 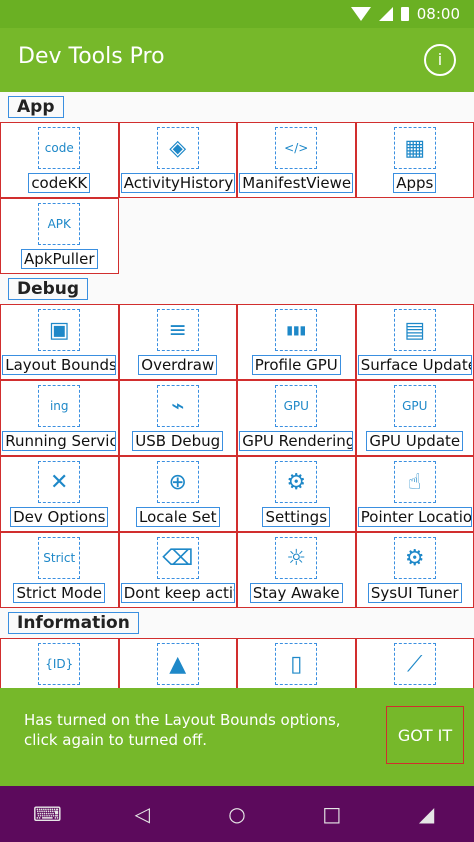 I want to click on tool-tile: GPU GPU Rendering, so click(x=296, y=418).